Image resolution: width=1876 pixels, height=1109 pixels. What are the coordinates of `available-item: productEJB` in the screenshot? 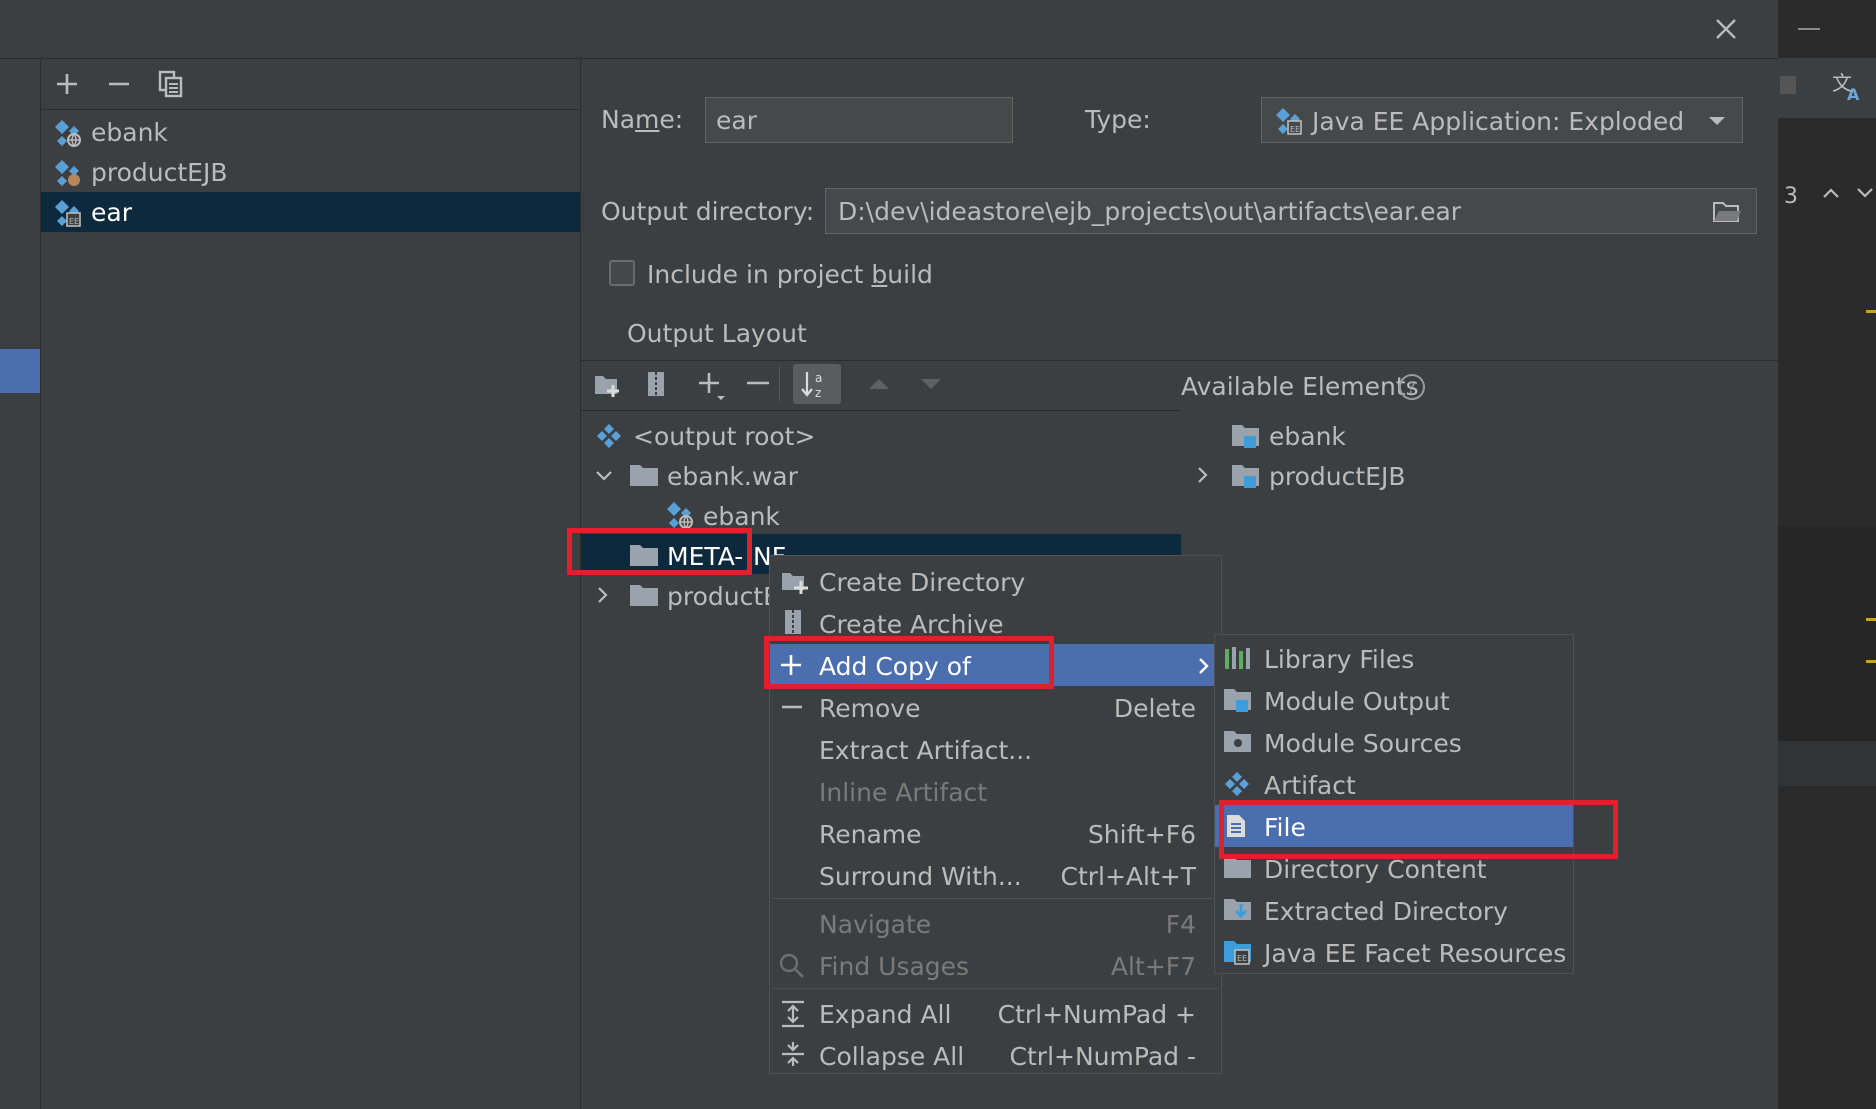 It's located at (1471, 475).